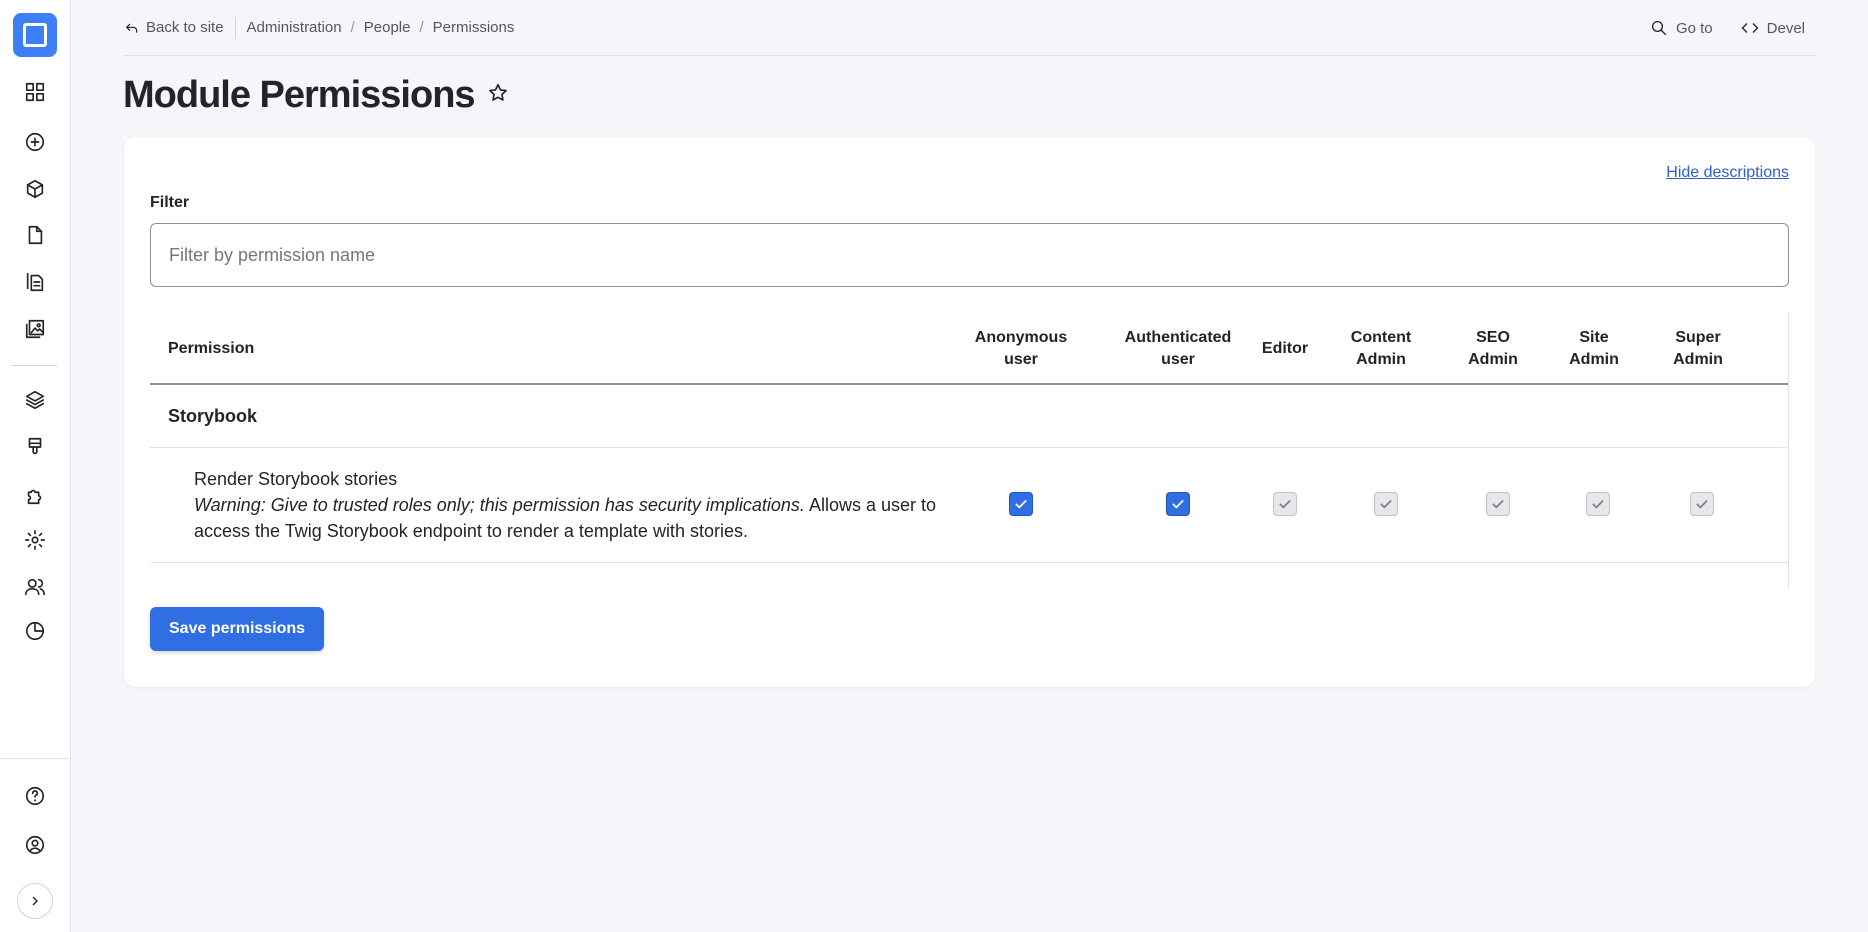 This screenshot has width=1868, height=932. What do you see at coordinates (1594, 348) in the screenshot?
I see `role-header-site-admin: Site Admin` at bounding box center [1594, 348].